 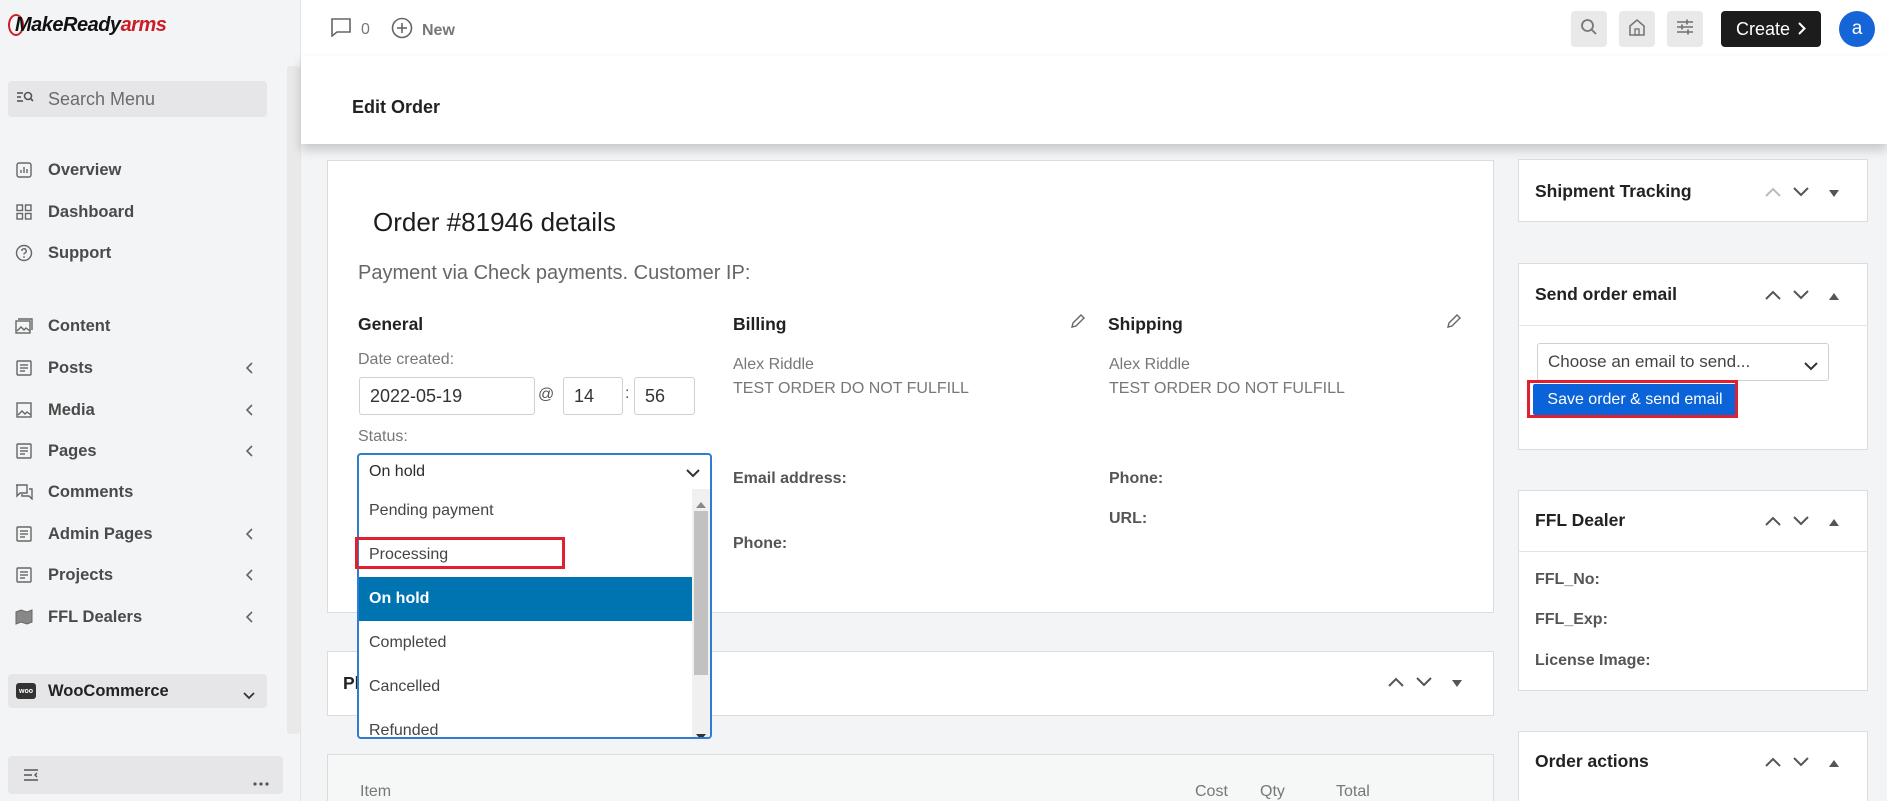 What do you see at coordinates (664, 396) in the screenshot?
I see `minute-input: 56` at bounding box center [664, 396].